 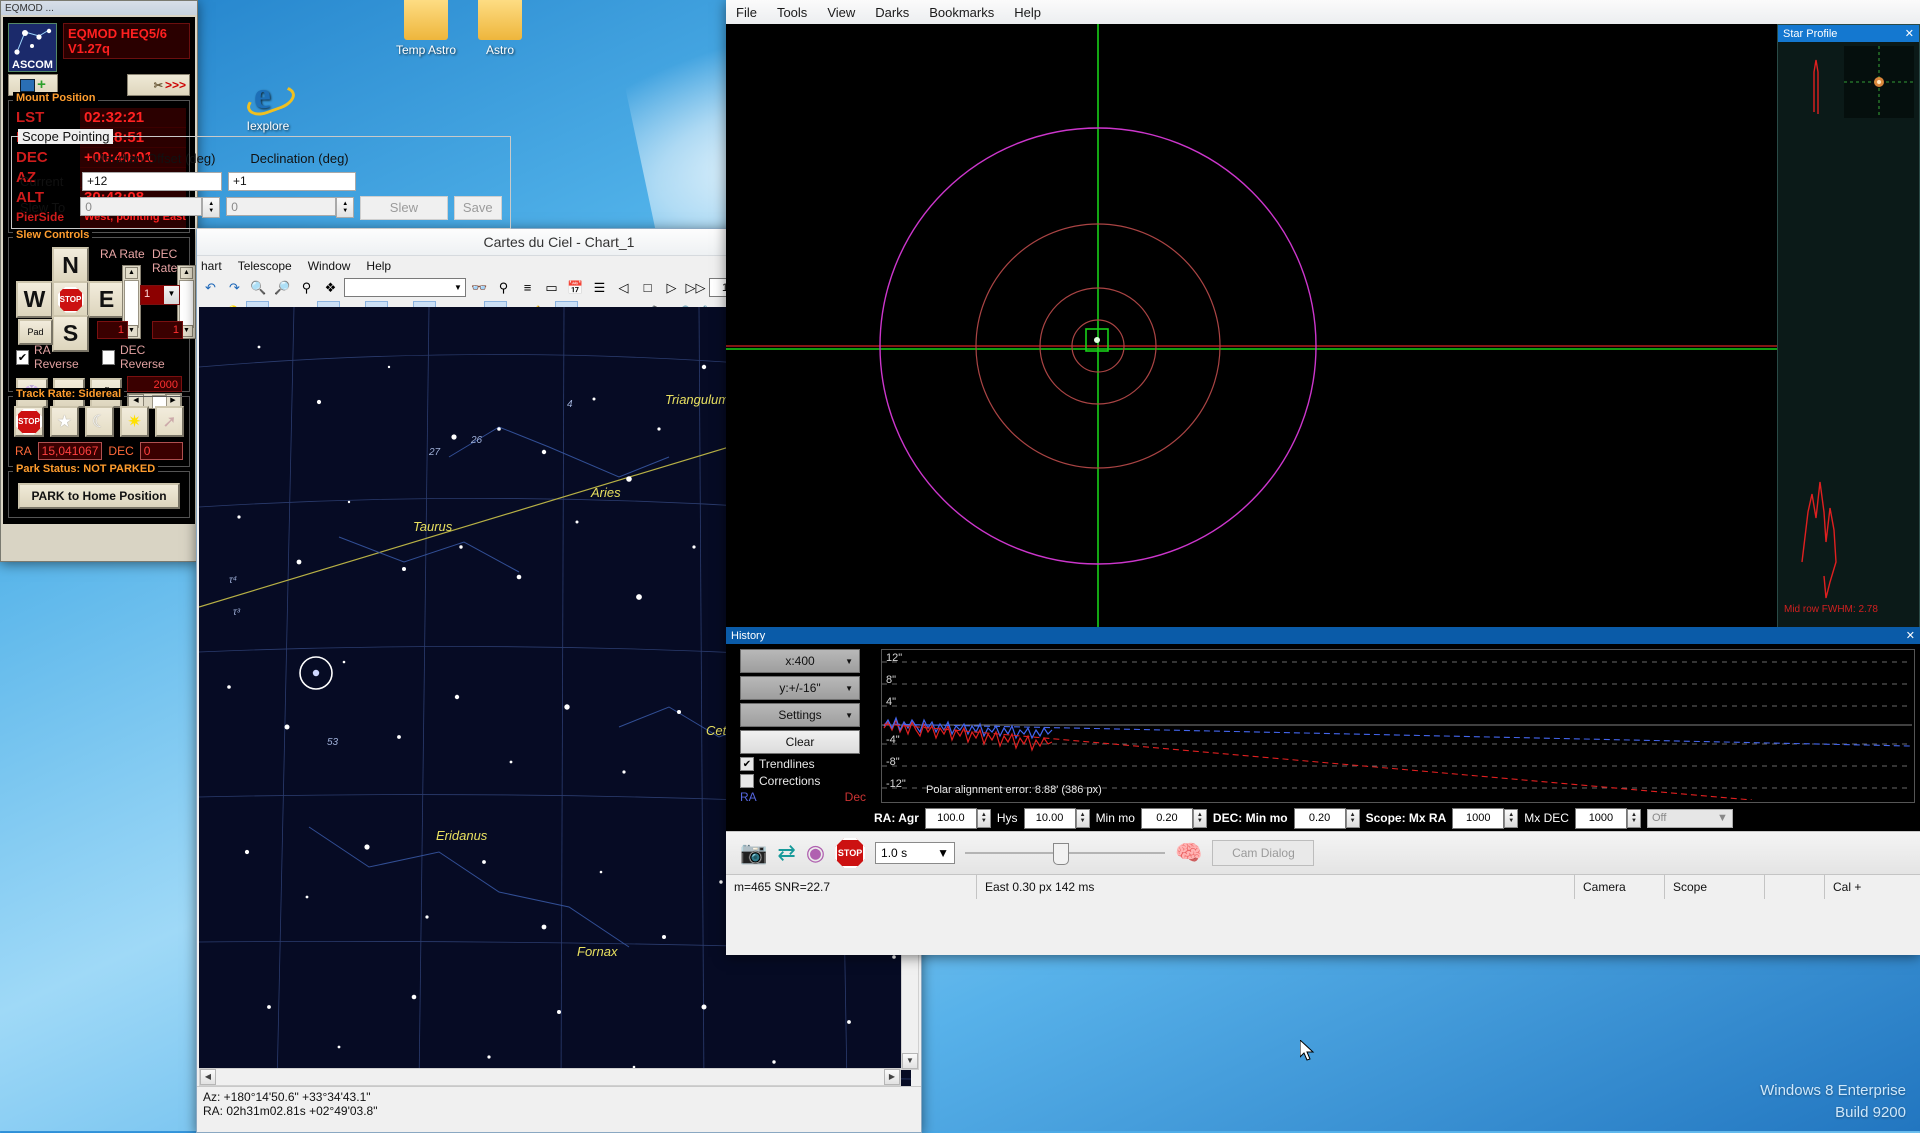 I want to click on exposure-combo: 1.0 s ▼, so click(x=915, y=853).